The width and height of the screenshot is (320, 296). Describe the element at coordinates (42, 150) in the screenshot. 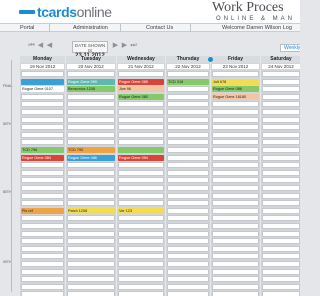

I see `tcard: TCD 796` at that location.